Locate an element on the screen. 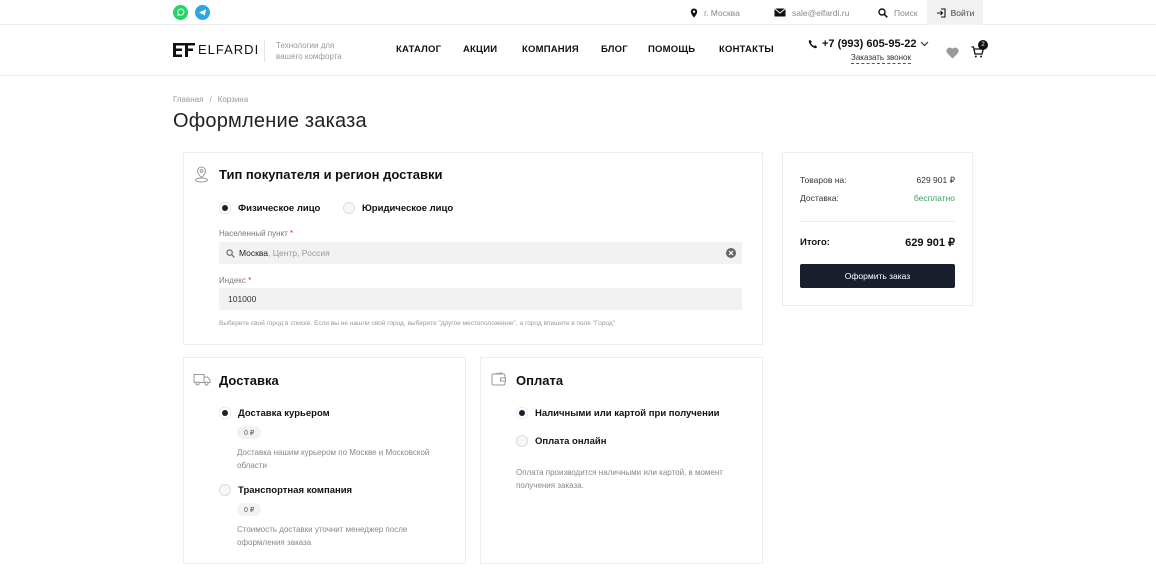 The height and width of the screenshot is (574, 1156). delivery-cost-value: бесплатно is located at coordinates (934, 198).